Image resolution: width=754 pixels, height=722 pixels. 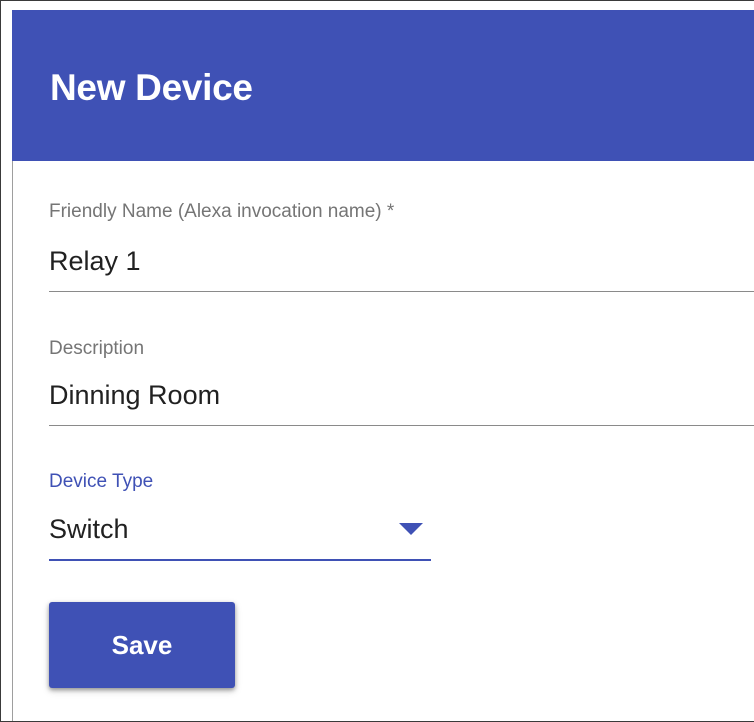 I want to click on device-type-underline, so click(x=240, y=560).